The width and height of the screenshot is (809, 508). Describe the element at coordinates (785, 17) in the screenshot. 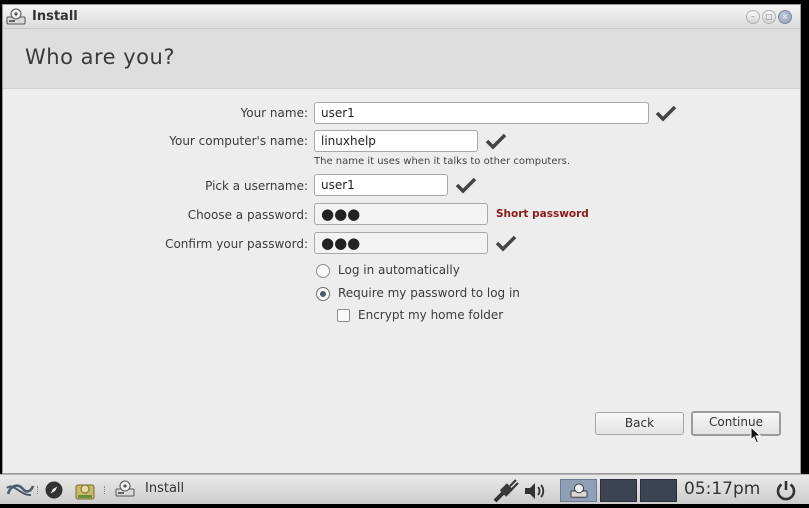

I see `close-button: ×` at that location.